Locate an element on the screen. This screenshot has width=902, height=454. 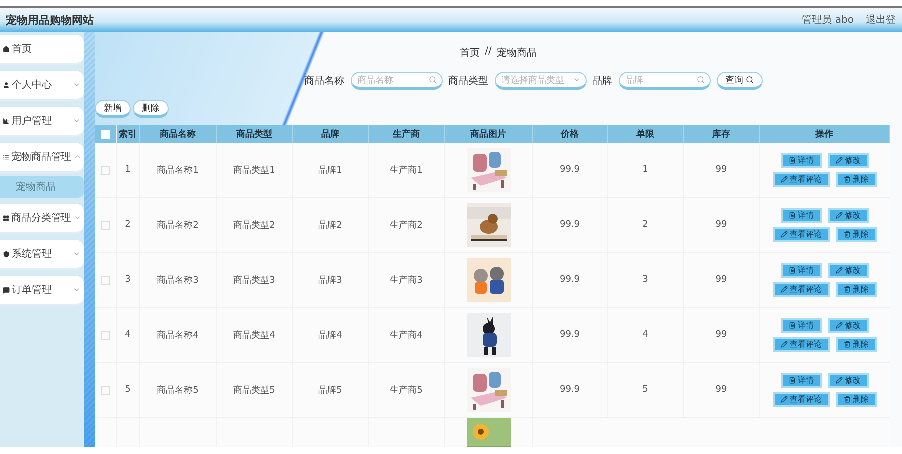
message-icon is located at coordinates (6, 290).